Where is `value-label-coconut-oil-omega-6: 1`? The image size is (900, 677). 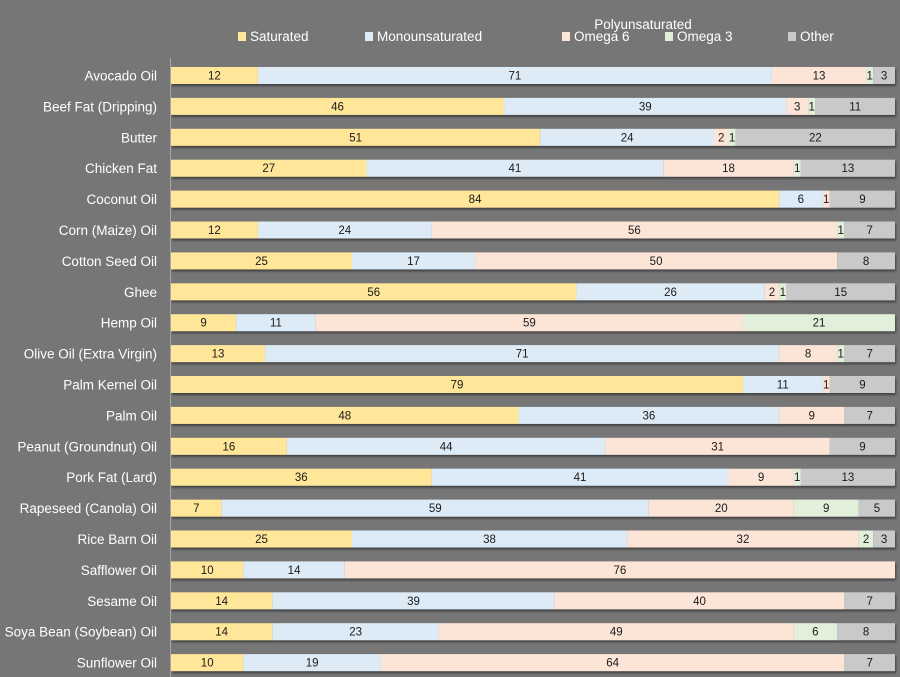
value-label-coconut-oil-omega-6: 1 is located at coordinates (826, 200).